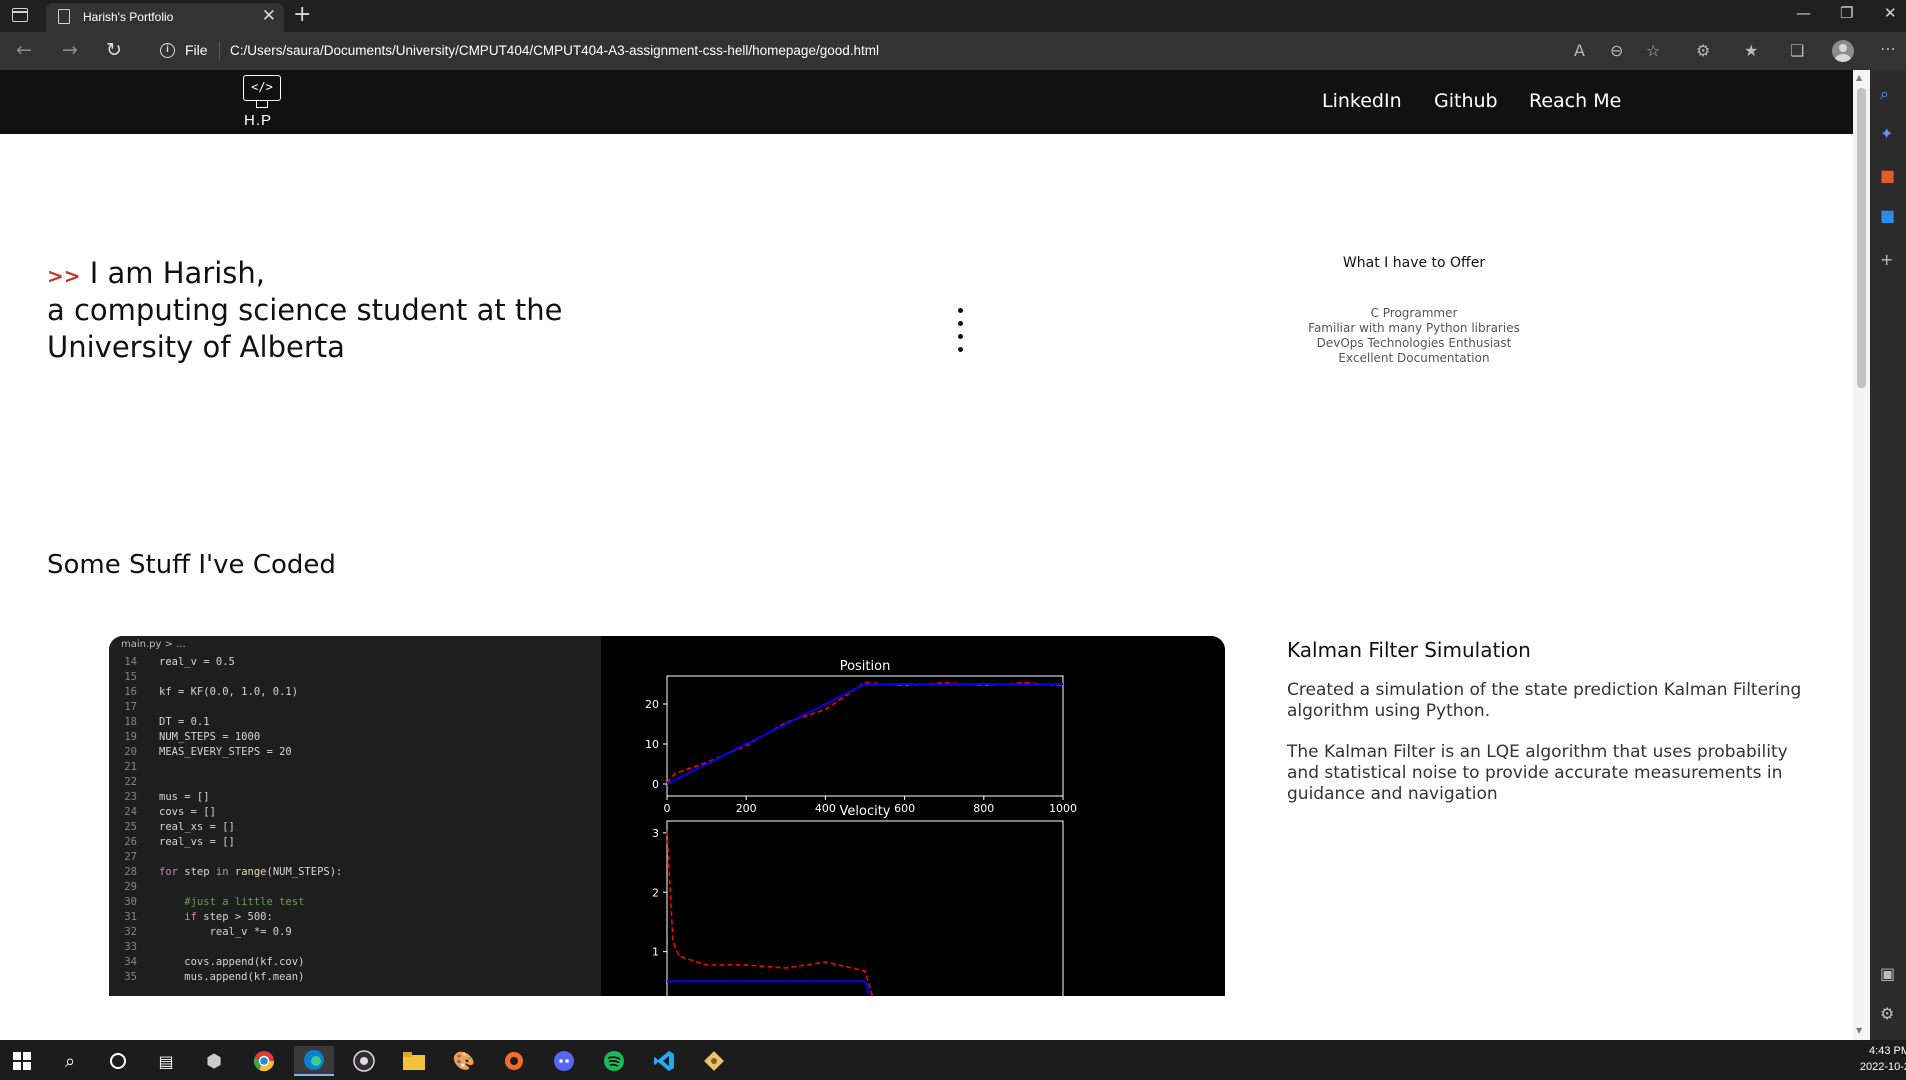 The width and height of the screenshot is (1906, 1080). I want to click on scroll-down-icon: ▼, so click(1859, 1030).